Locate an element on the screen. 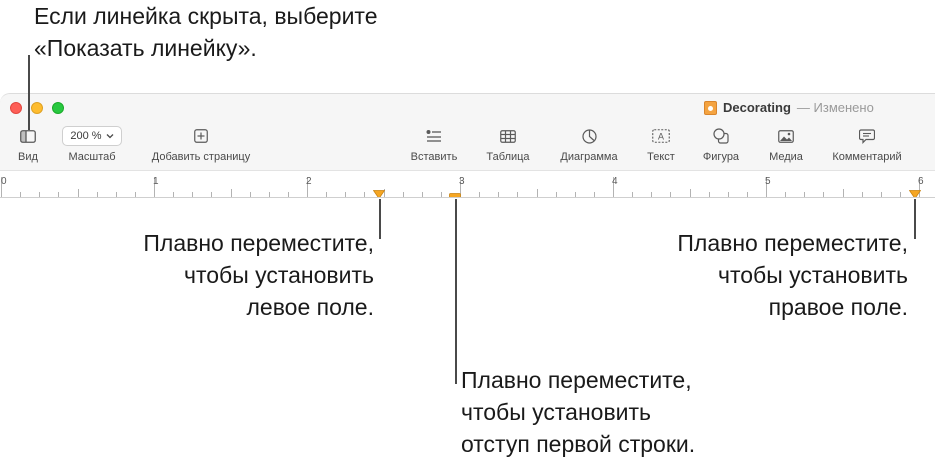 This screenshot has width=935, height=473. indent-bar-icon is located at coordinates (455, 195).